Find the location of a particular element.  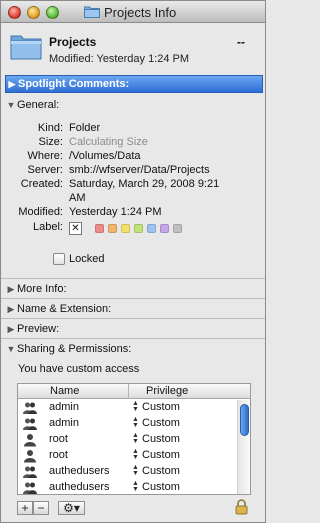

server-value: smb://wfserver/Data/Projects is located at coordinates (139, 170).